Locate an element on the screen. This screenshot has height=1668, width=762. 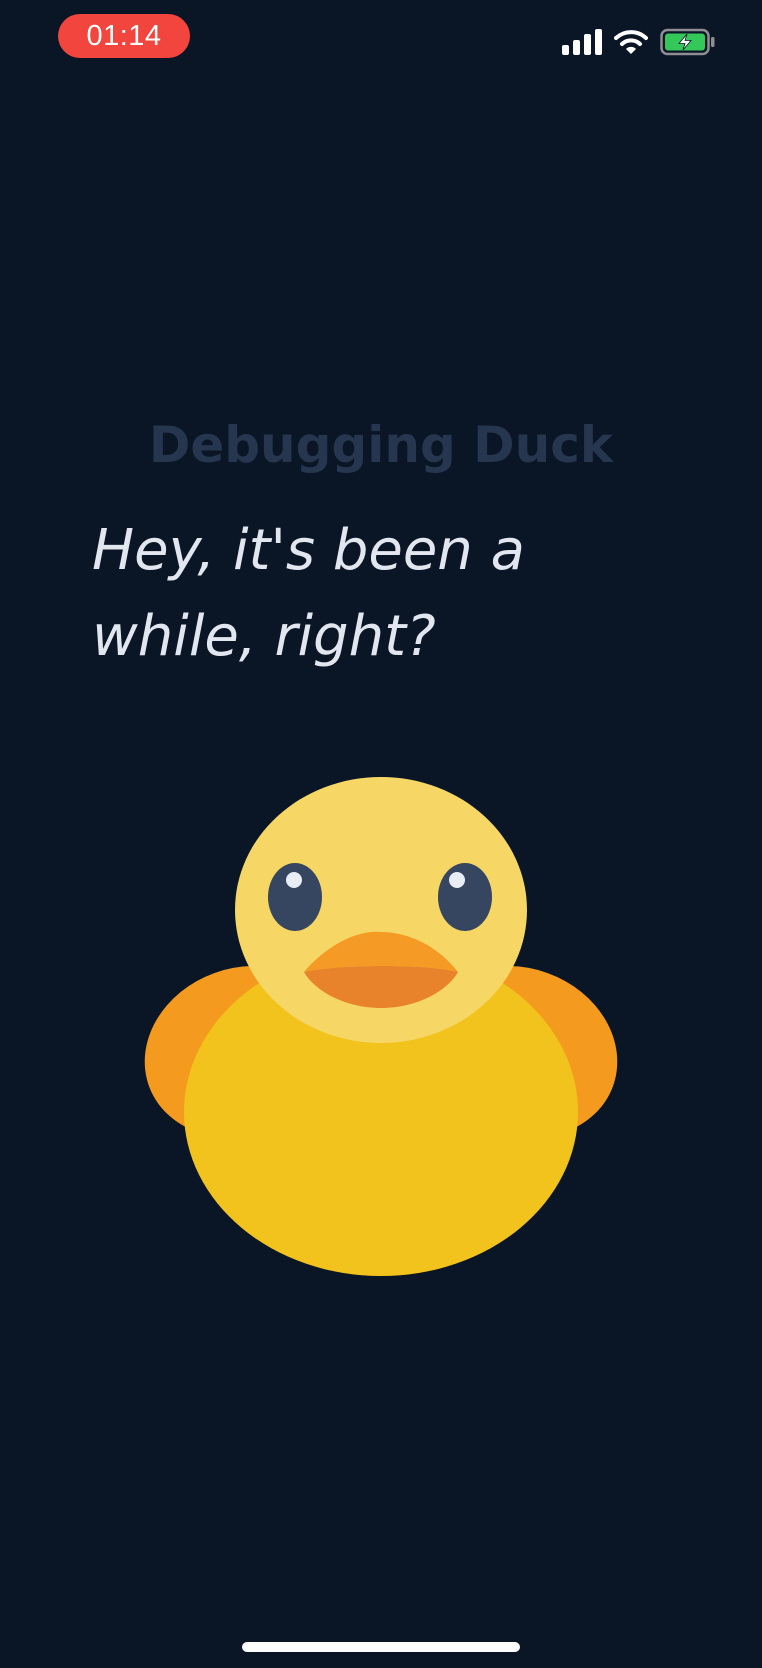
app-title: Debugging Duck is located at coordinates (381, 445).